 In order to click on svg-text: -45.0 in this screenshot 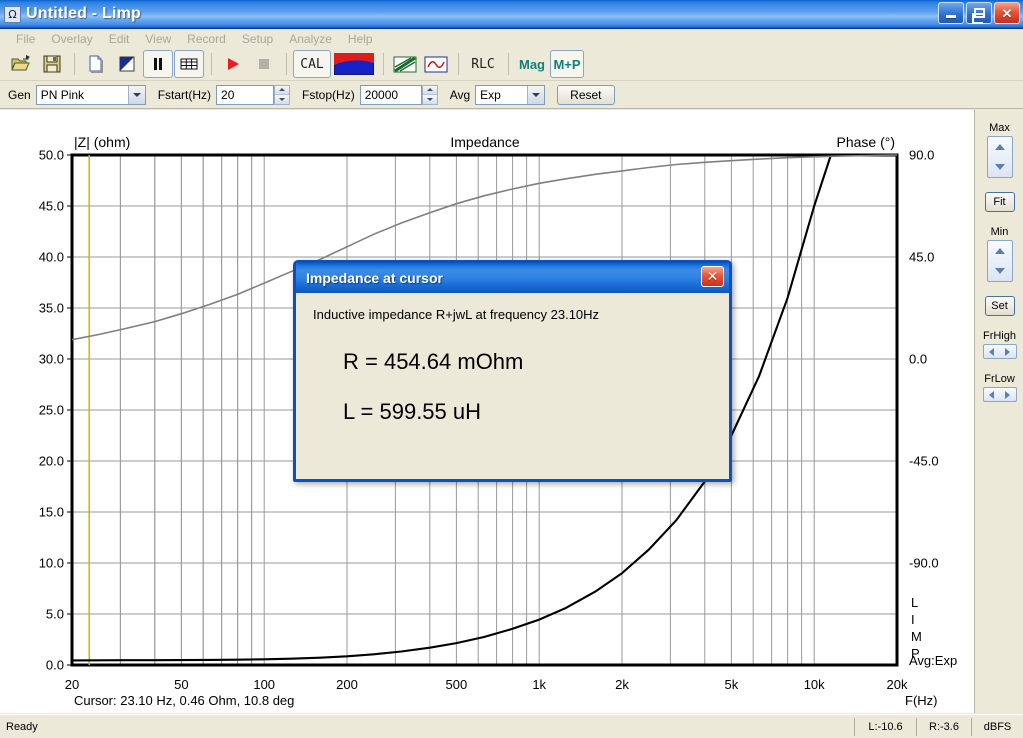, I will do `click(924, 461)`.